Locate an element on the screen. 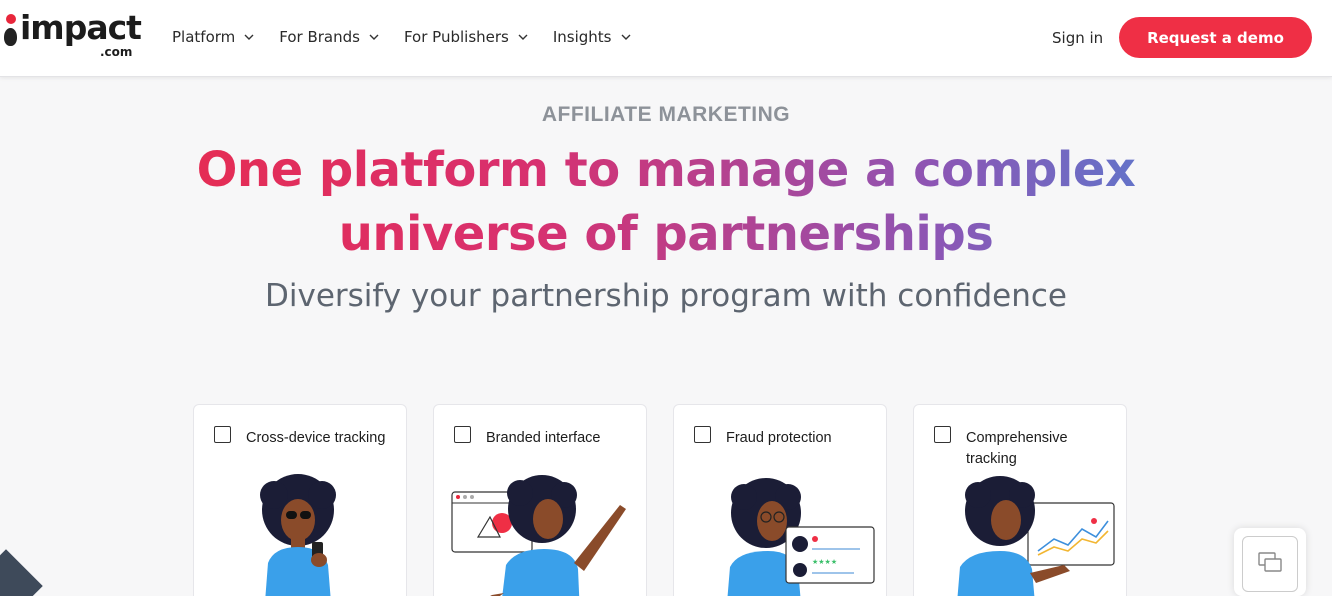 This screenshot has height=596, width=1332. person-review-illustration: ★★★★ is located at coordinates (801, 537).